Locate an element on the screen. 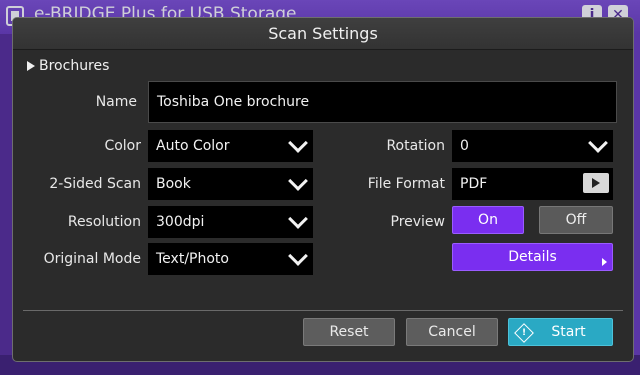  color-select: Auto Color is located at coordinates (230, 146).